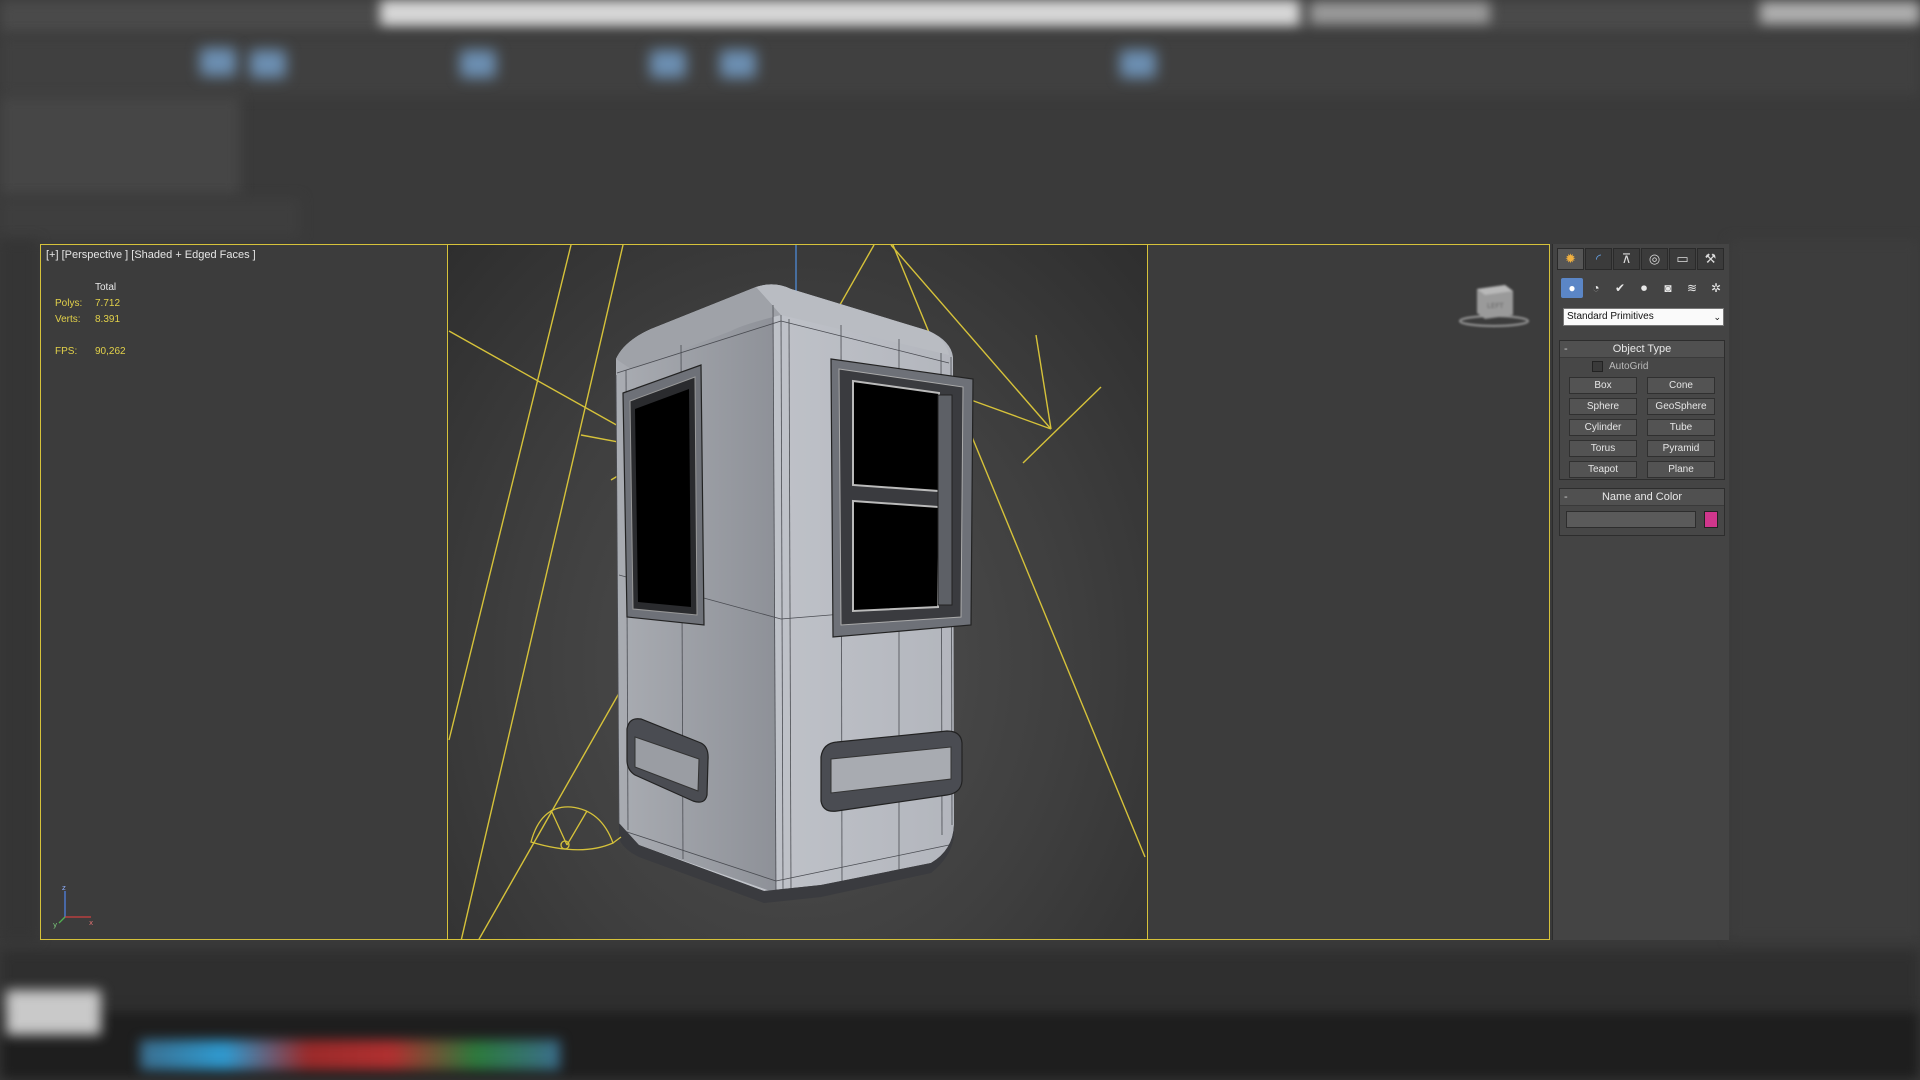  I want to click on timeline-bar, so click(960, 980).